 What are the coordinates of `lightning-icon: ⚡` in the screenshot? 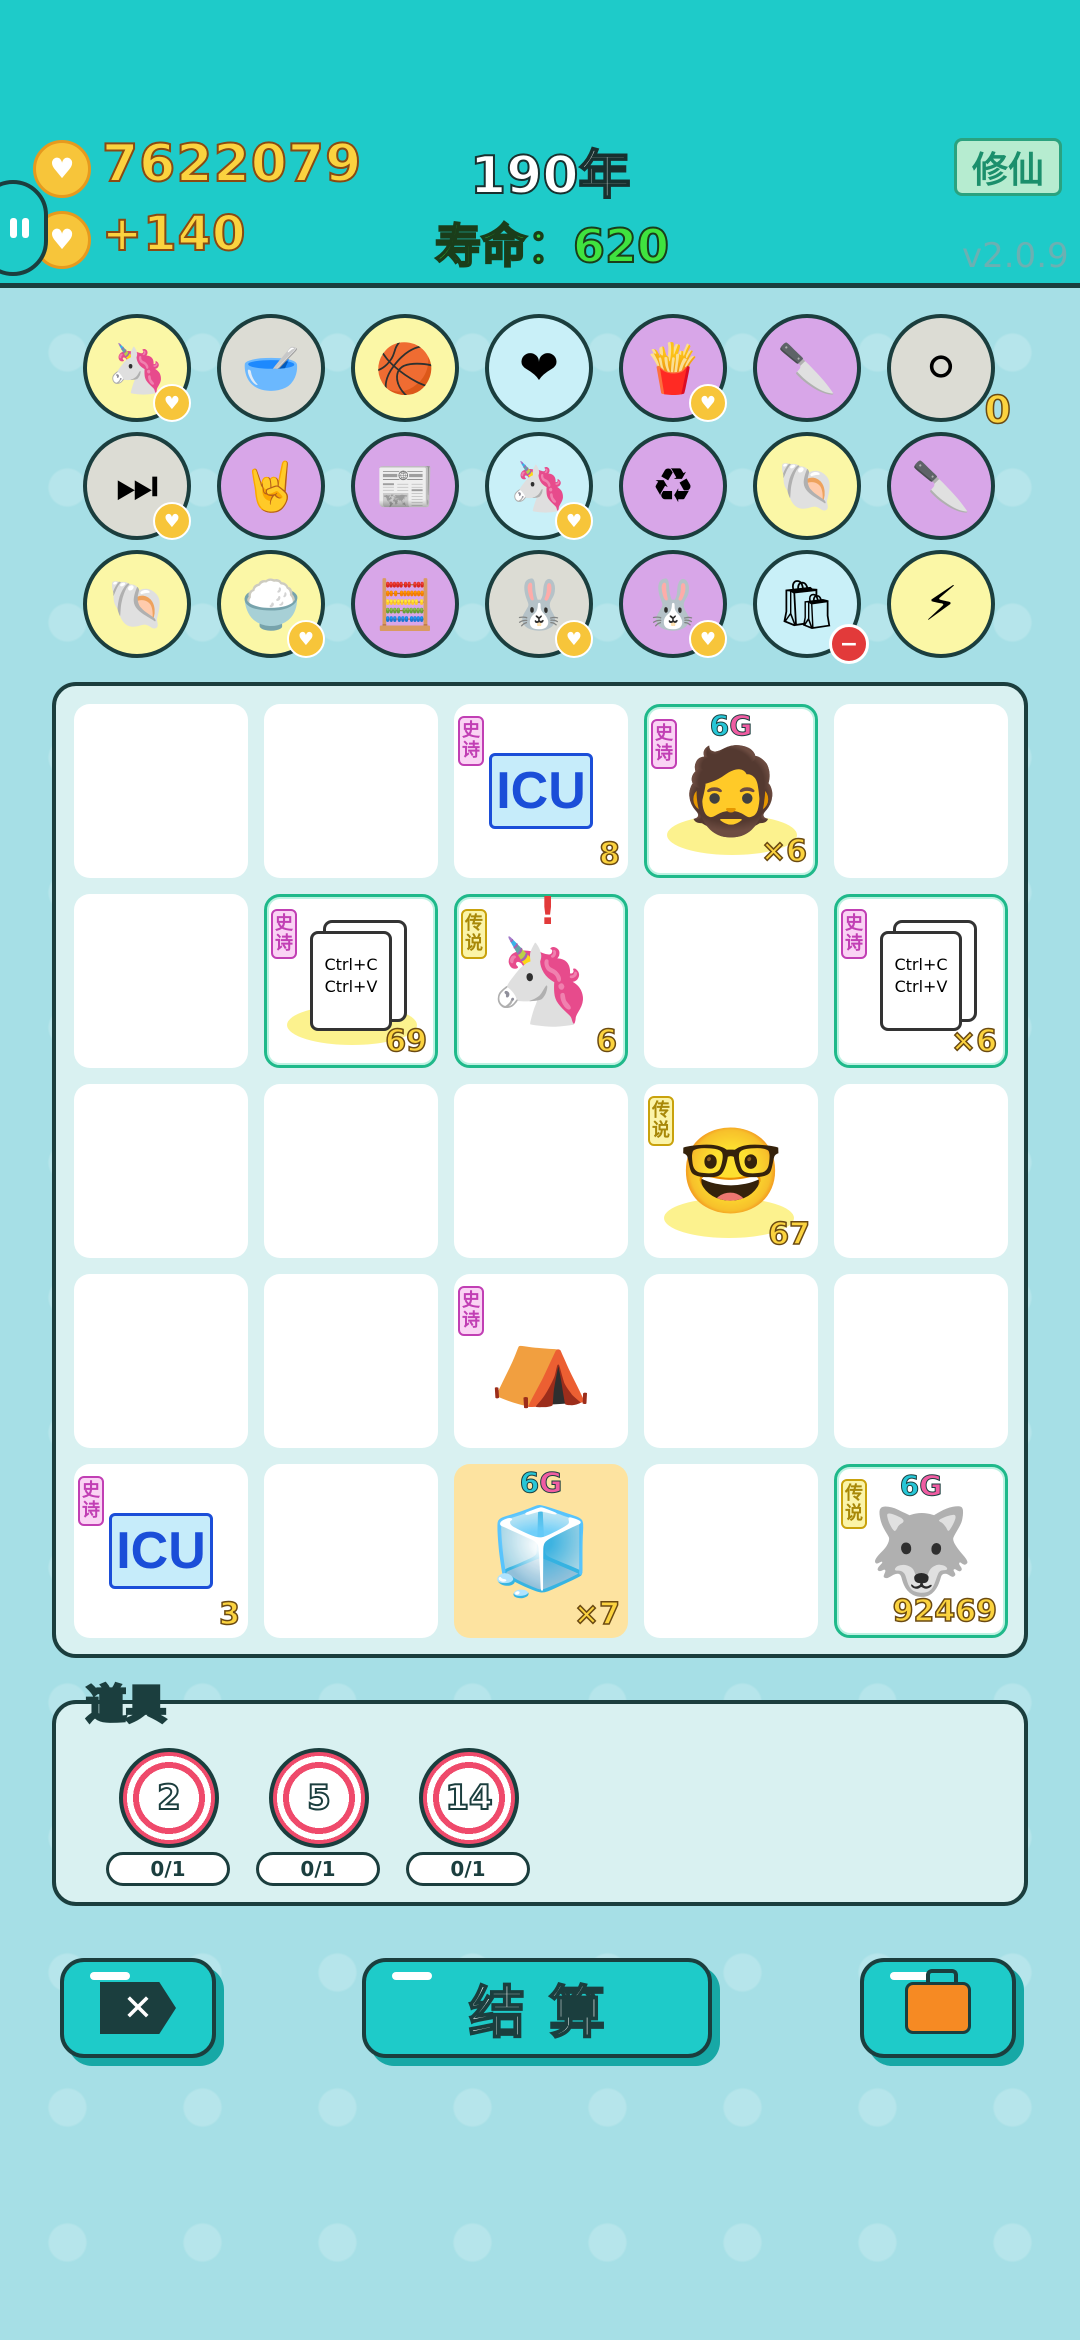 It's located at (941, 604).